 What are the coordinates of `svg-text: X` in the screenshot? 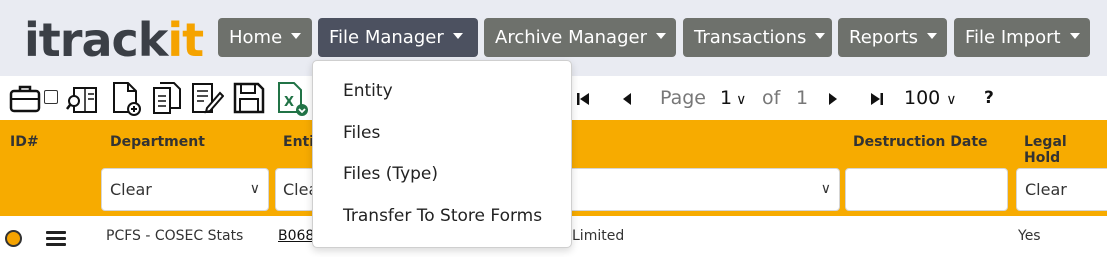 It's located at (289, 102).